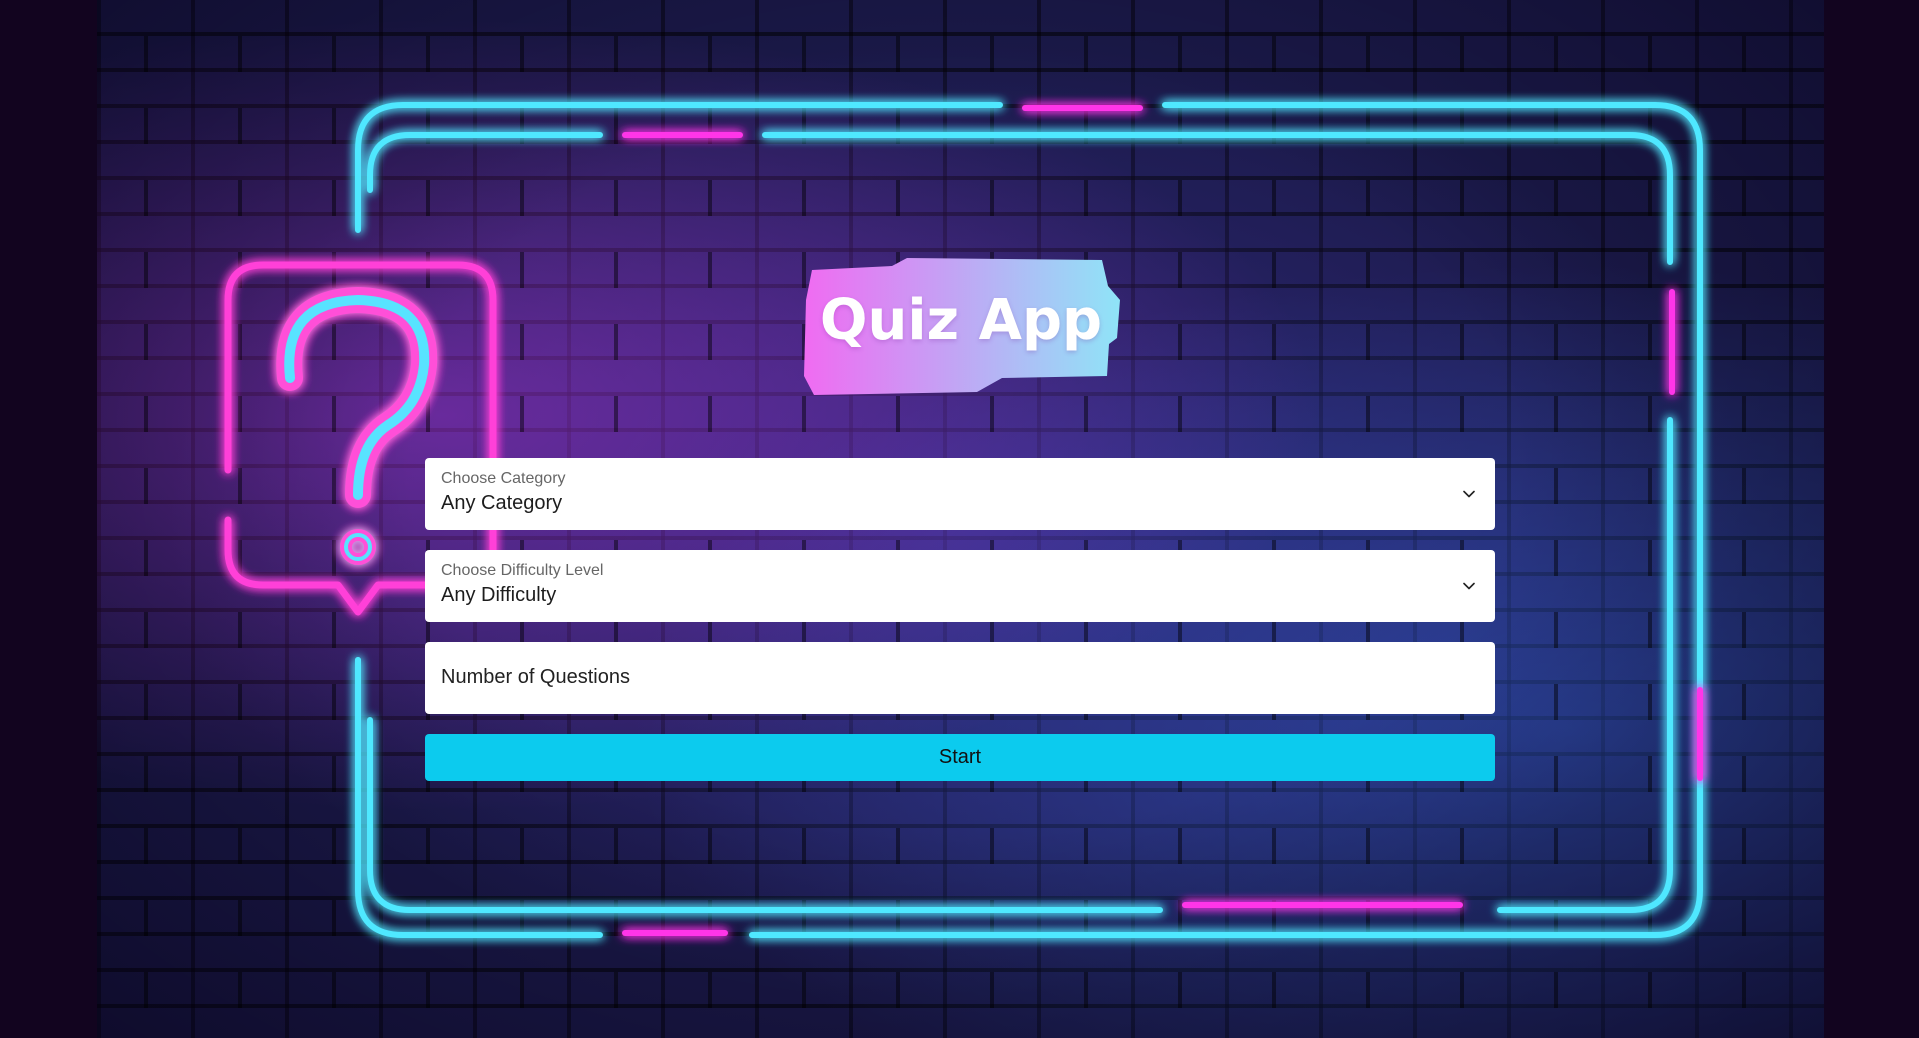 The height and width of the screenshot is (1038, 1919). I want to click on difficulty-select: Choose Difficulty Level Any Difficulty, so click(960, 586).